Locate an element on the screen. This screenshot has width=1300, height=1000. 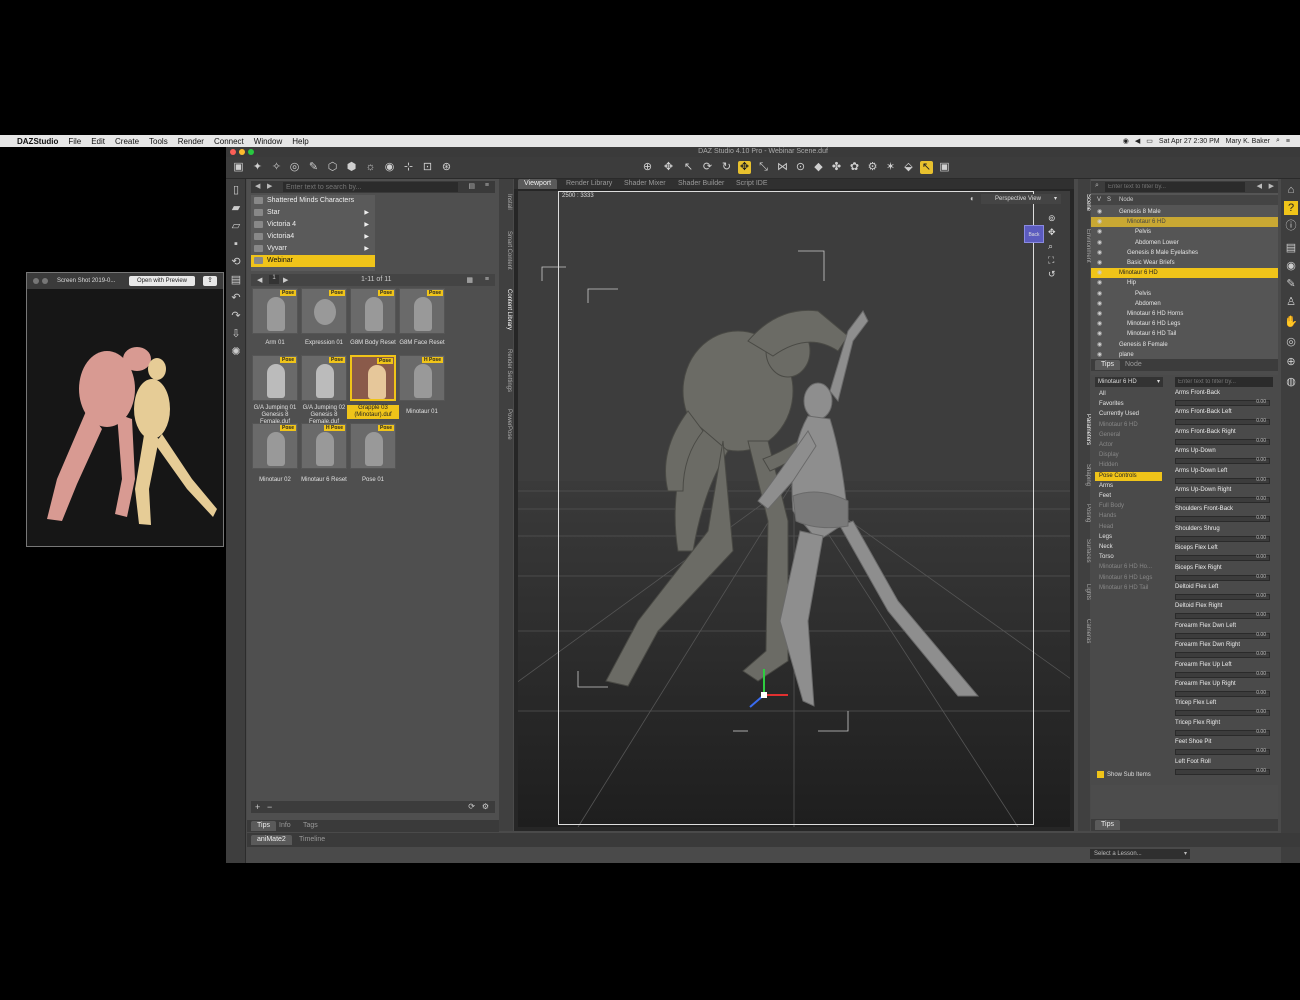
tab-script-ide: Script IDE is located at coordinates (752, 184).